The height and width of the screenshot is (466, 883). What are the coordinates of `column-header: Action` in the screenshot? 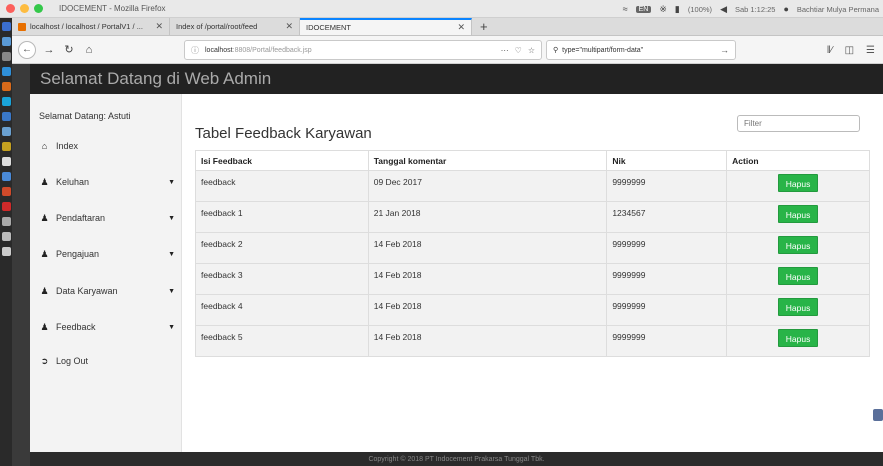 It's located at (798, 160).